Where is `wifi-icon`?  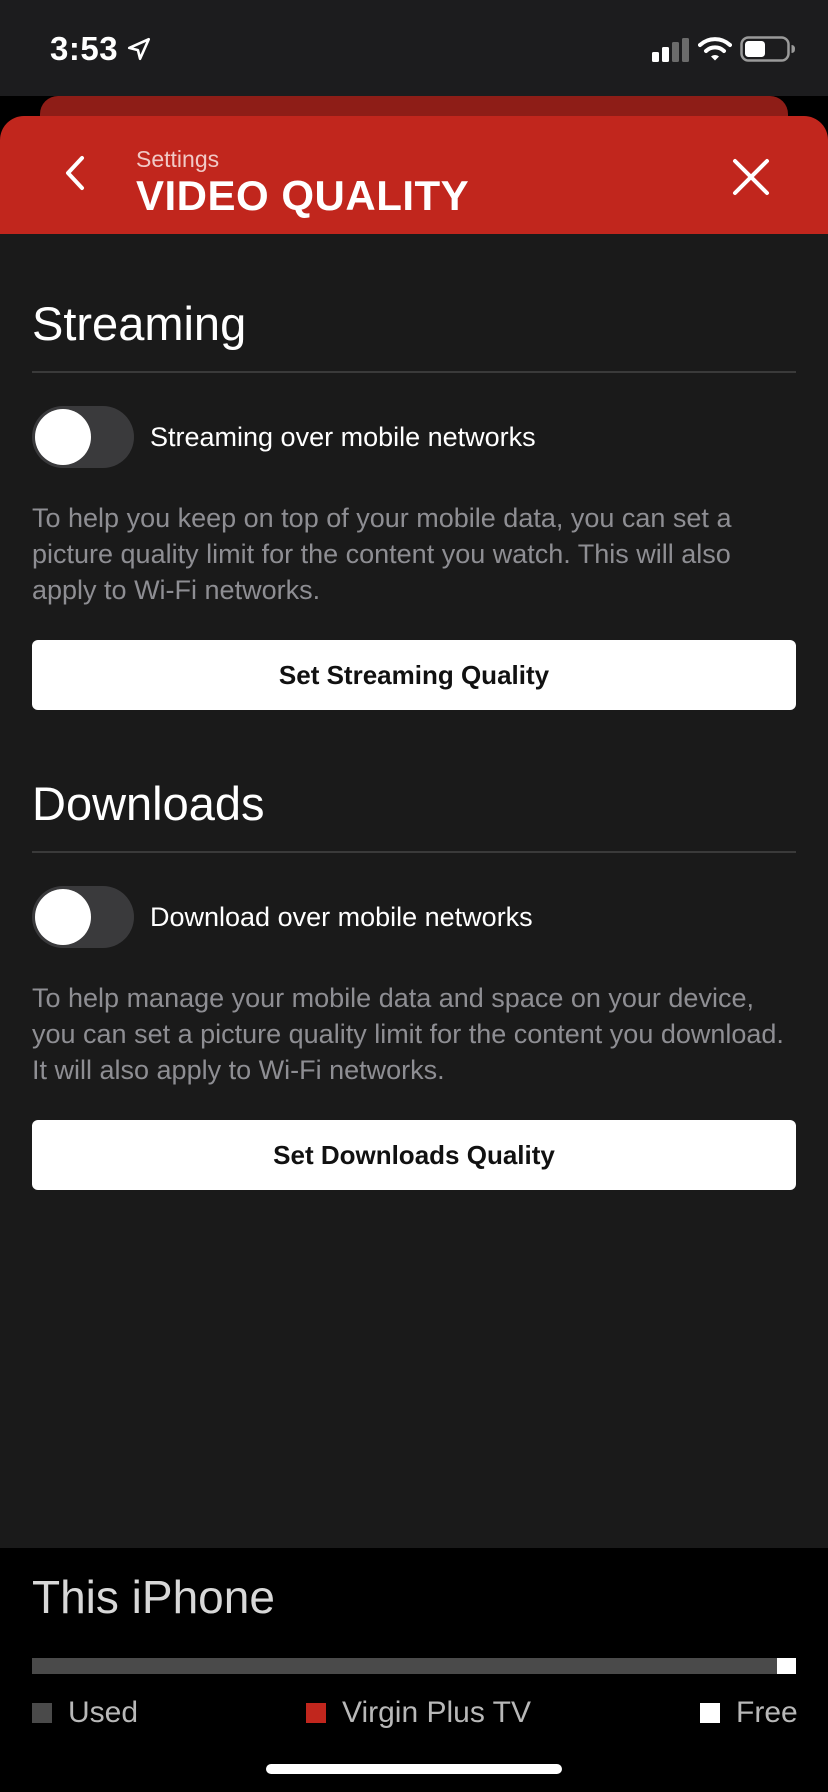
wifi-icon is located at coordinates (715, 49).